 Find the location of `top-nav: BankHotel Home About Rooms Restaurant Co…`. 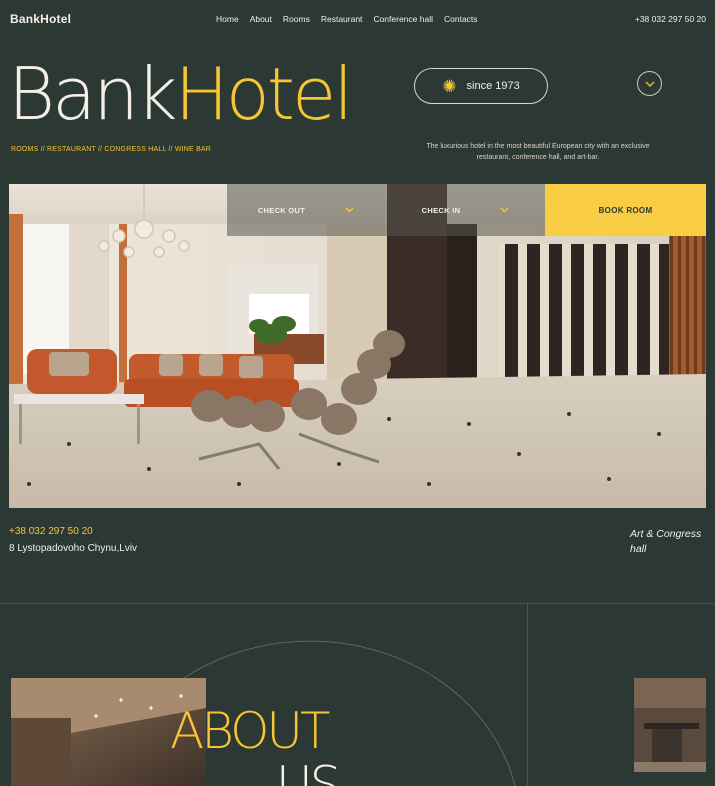

top-nav: BankHotel Home About Rooms Restaurant Co… is located at coordinates (357, 19).